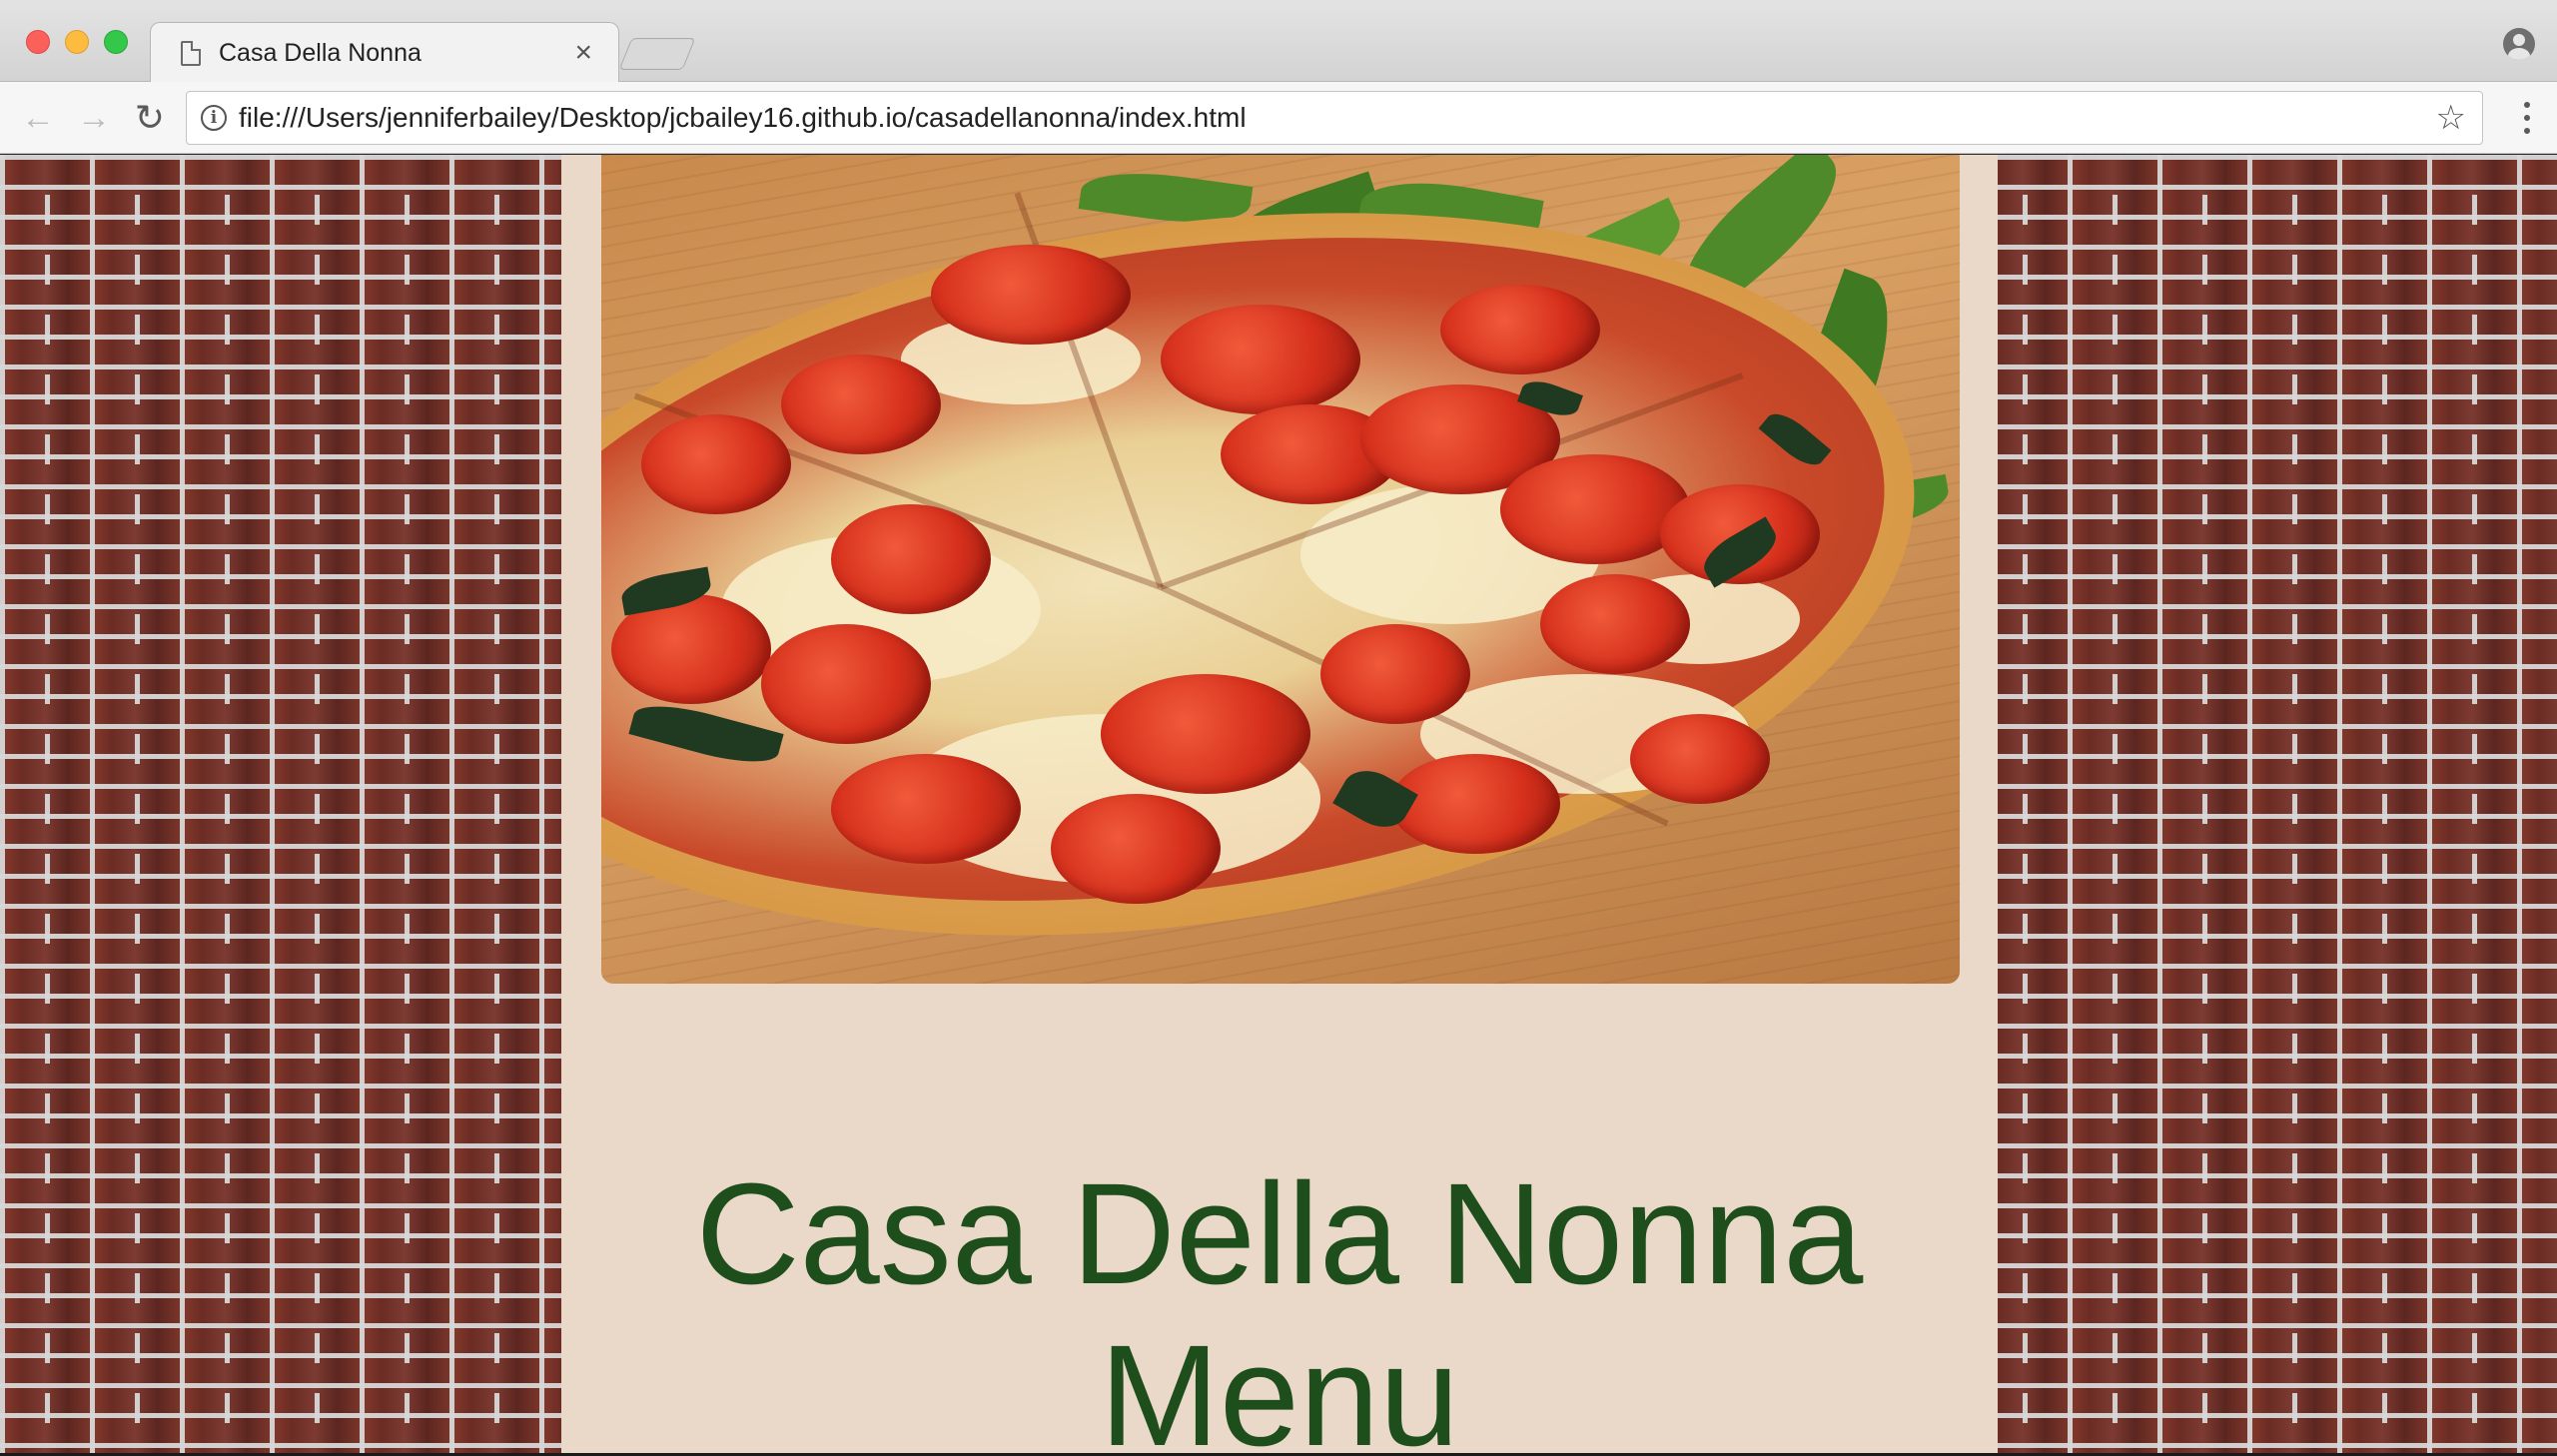  What do you see at coordinates (191, 53) in the screenshot?
I see `page-icon` at bounding box center [191, 53].